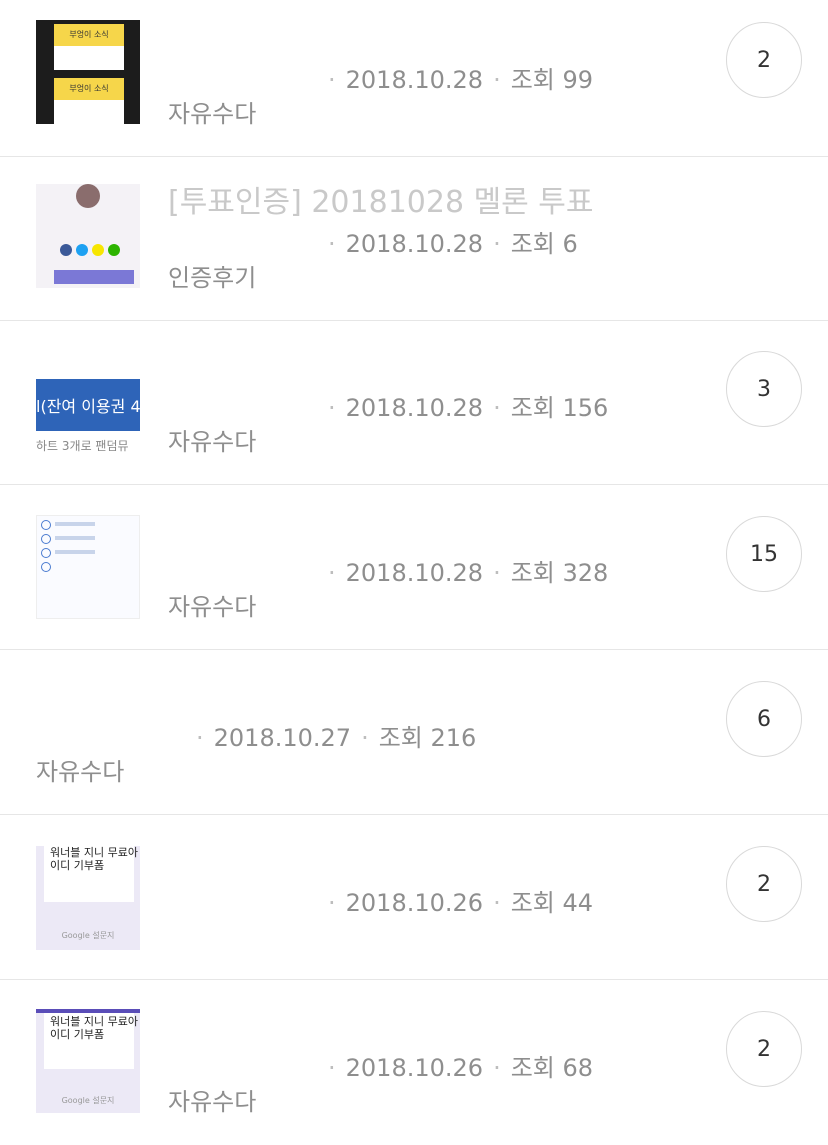 Image resolution: width=828 pixels, height=1145 pixels. I want to click on post-date: 2018.10.27, so click(282, 738).